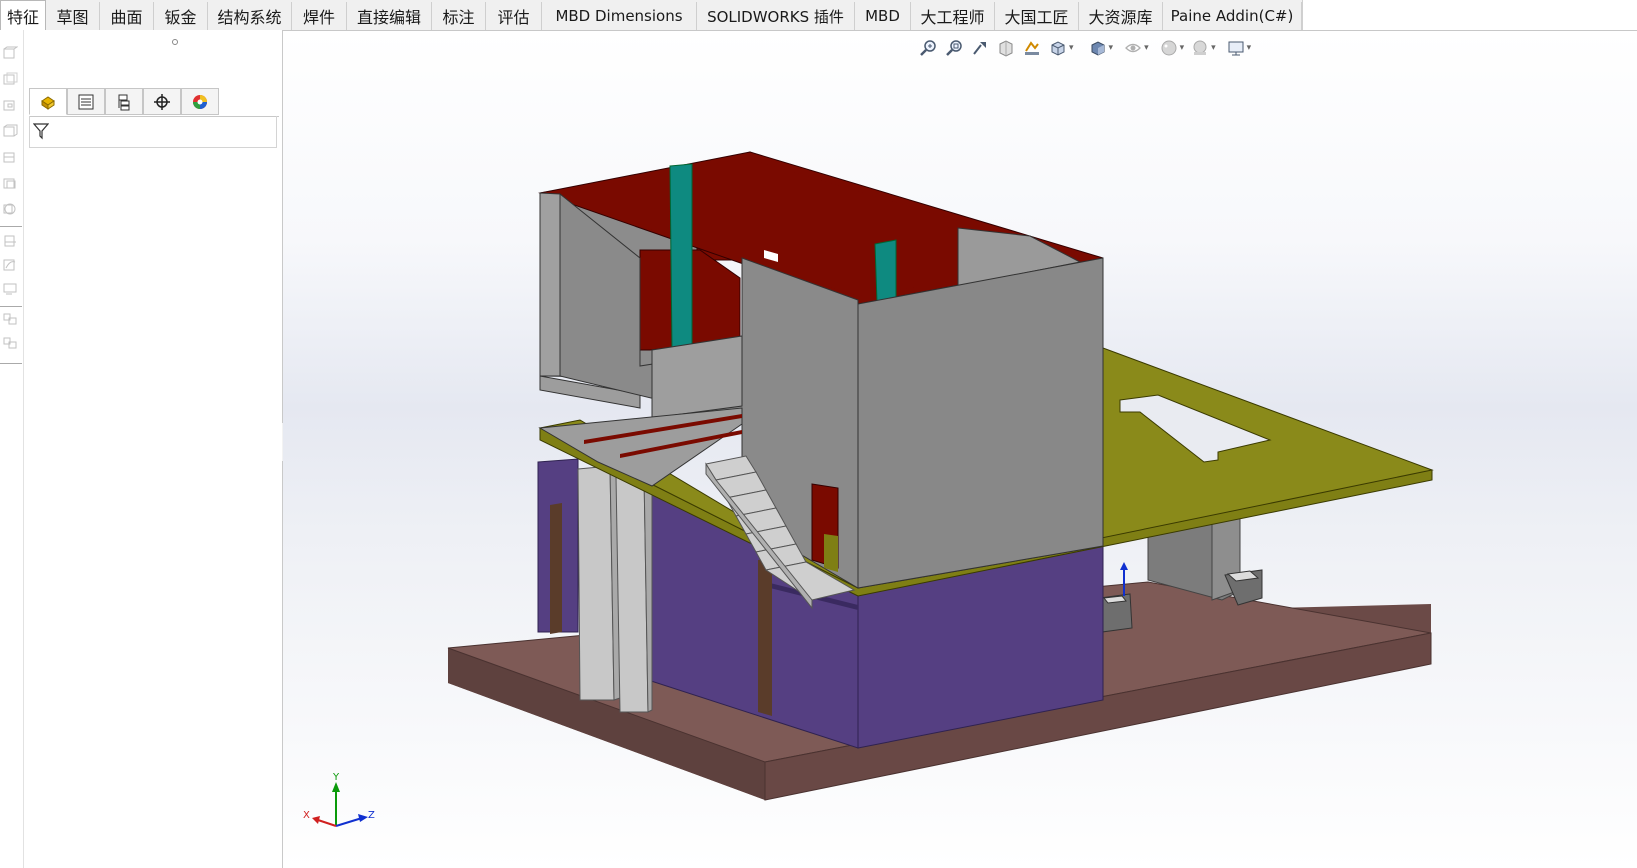 This screenshot has height=868, width=1637. What do you see at coordinates (339, 799) in the screenshot?
I see `coordinate-triad: Y Z X` at bounding box center [339, 799].